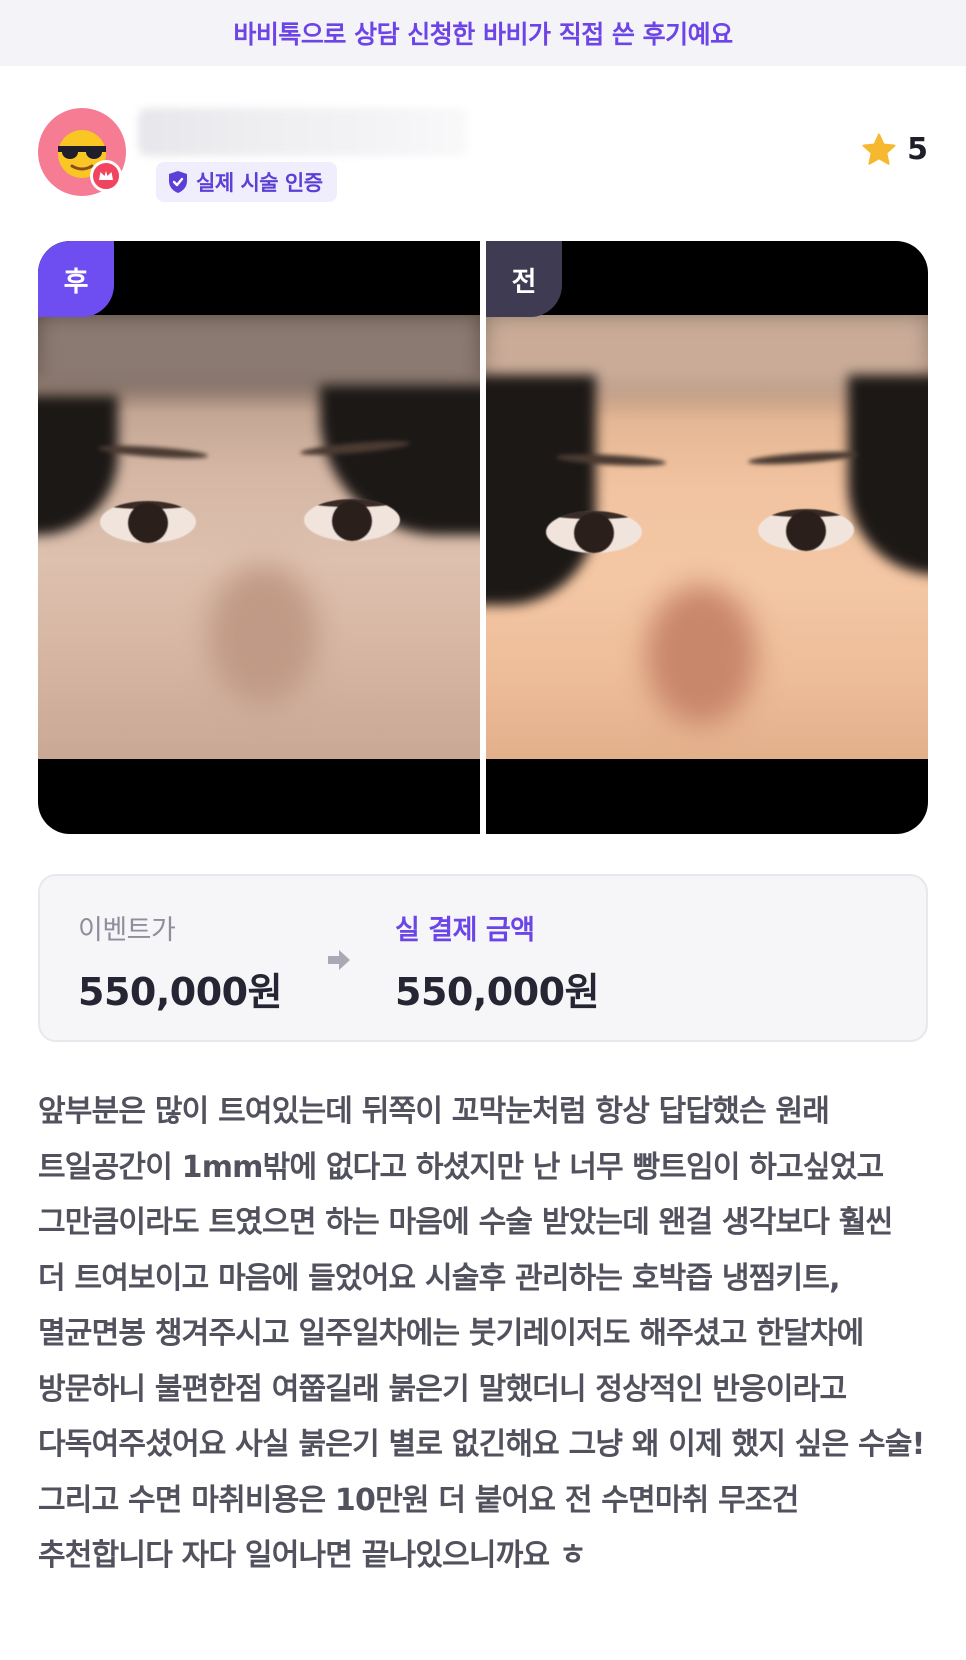 The width and height of the screenshot is (966, 1660). I want to click on paid-price-label: 실 결제 금액, so click(465, 930).